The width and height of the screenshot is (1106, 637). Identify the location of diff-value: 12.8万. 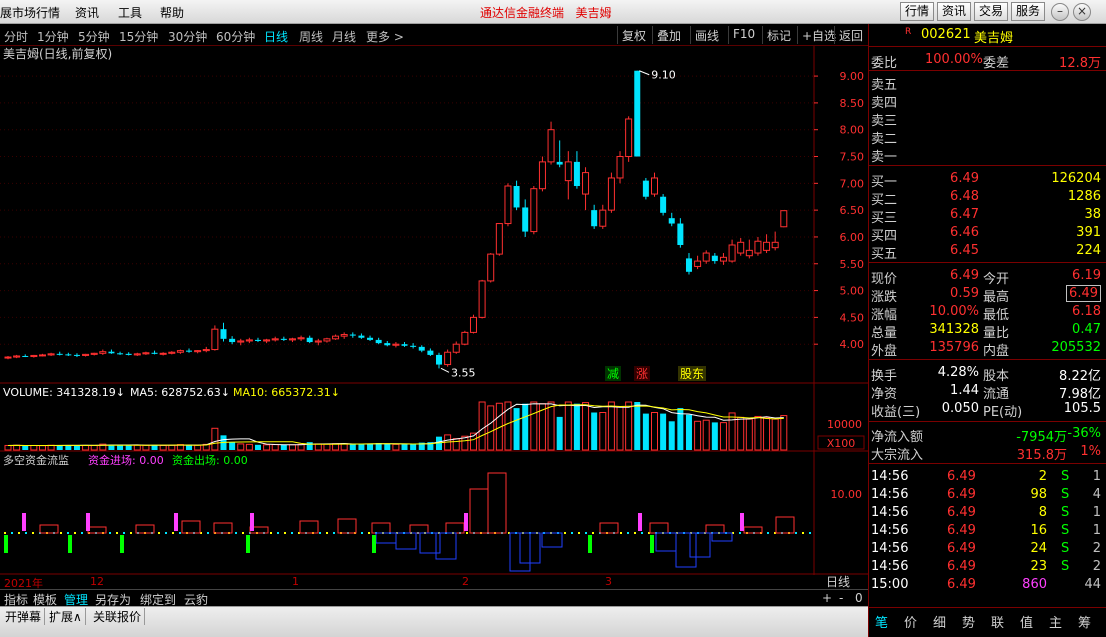
(1080, 63).